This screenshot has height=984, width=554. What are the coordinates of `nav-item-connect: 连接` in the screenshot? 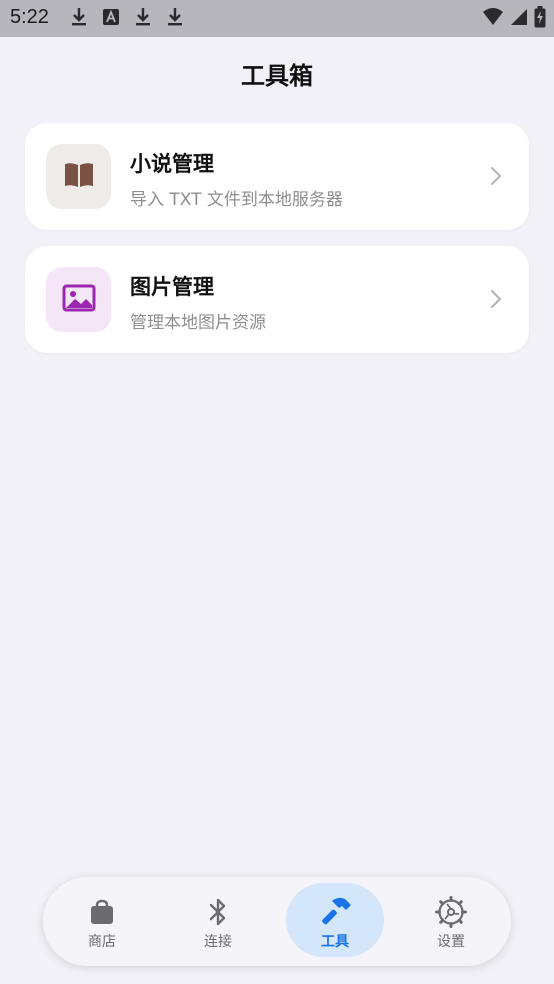 It's located at (218, 920).